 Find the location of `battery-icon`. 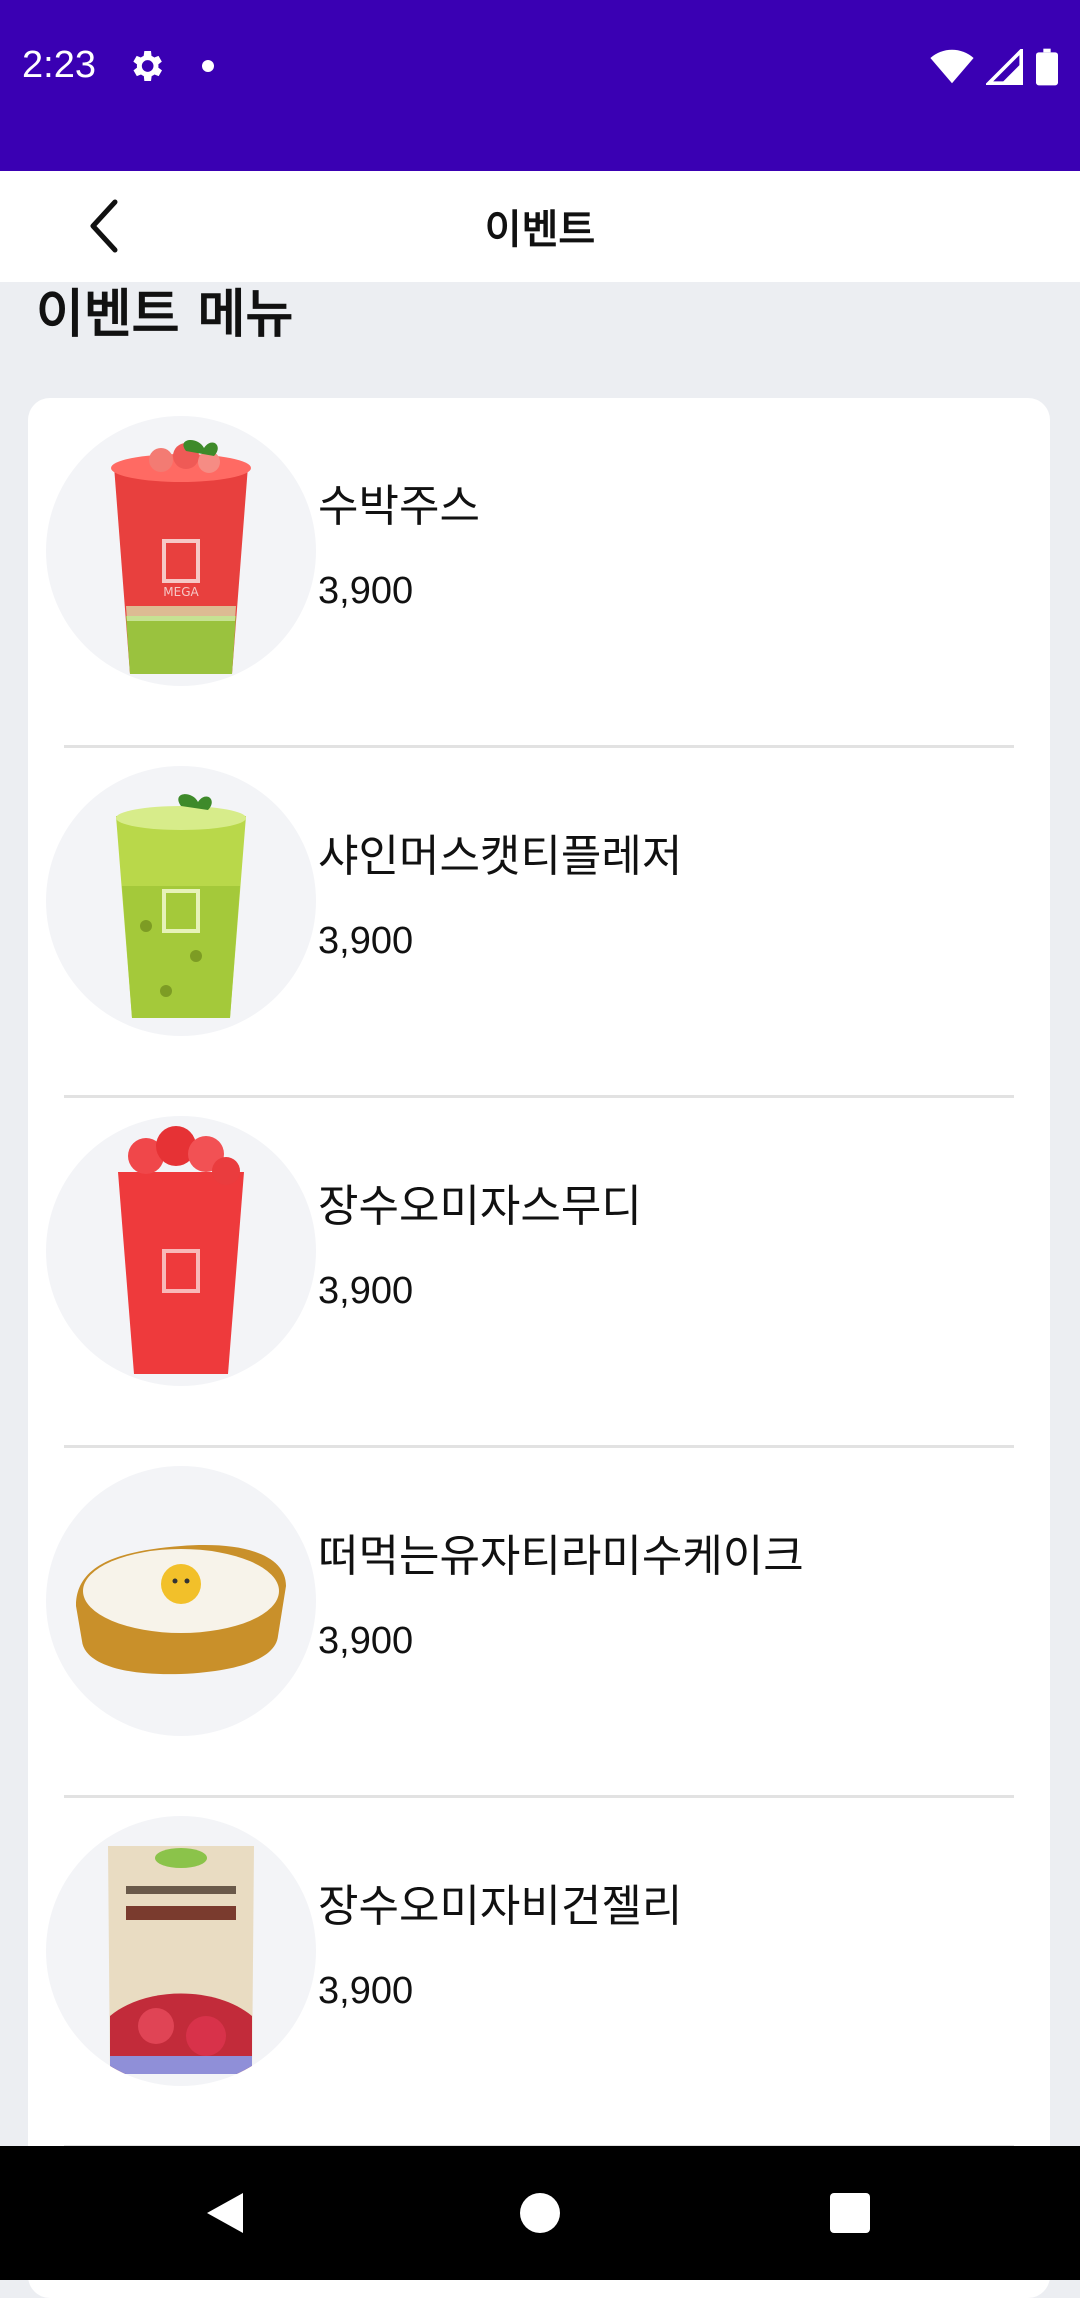

battery-icon is located at coordinates (1047, 69).